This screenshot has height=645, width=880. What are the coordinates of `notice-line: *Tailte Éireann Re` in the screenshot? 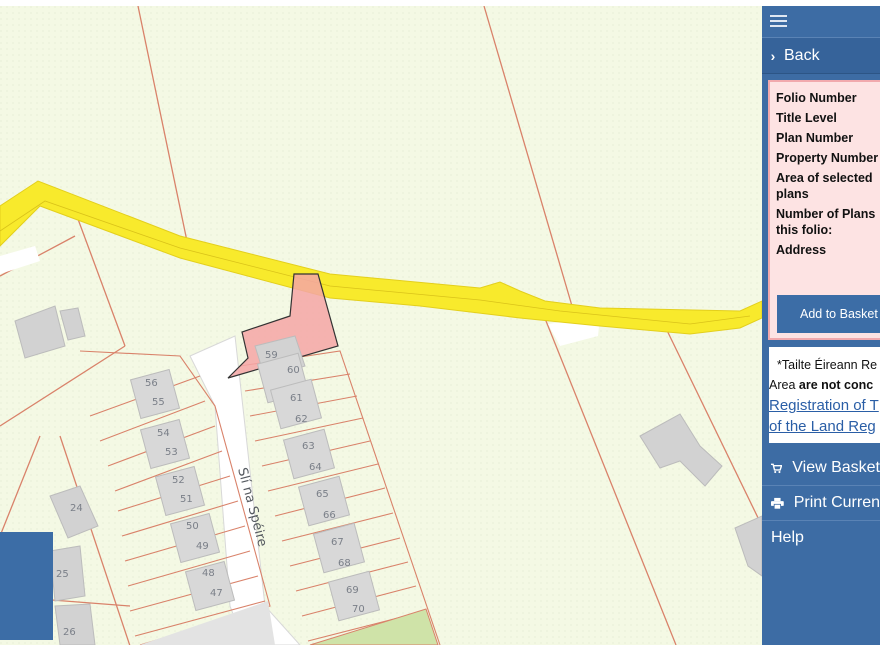 It's located at (827, 365).